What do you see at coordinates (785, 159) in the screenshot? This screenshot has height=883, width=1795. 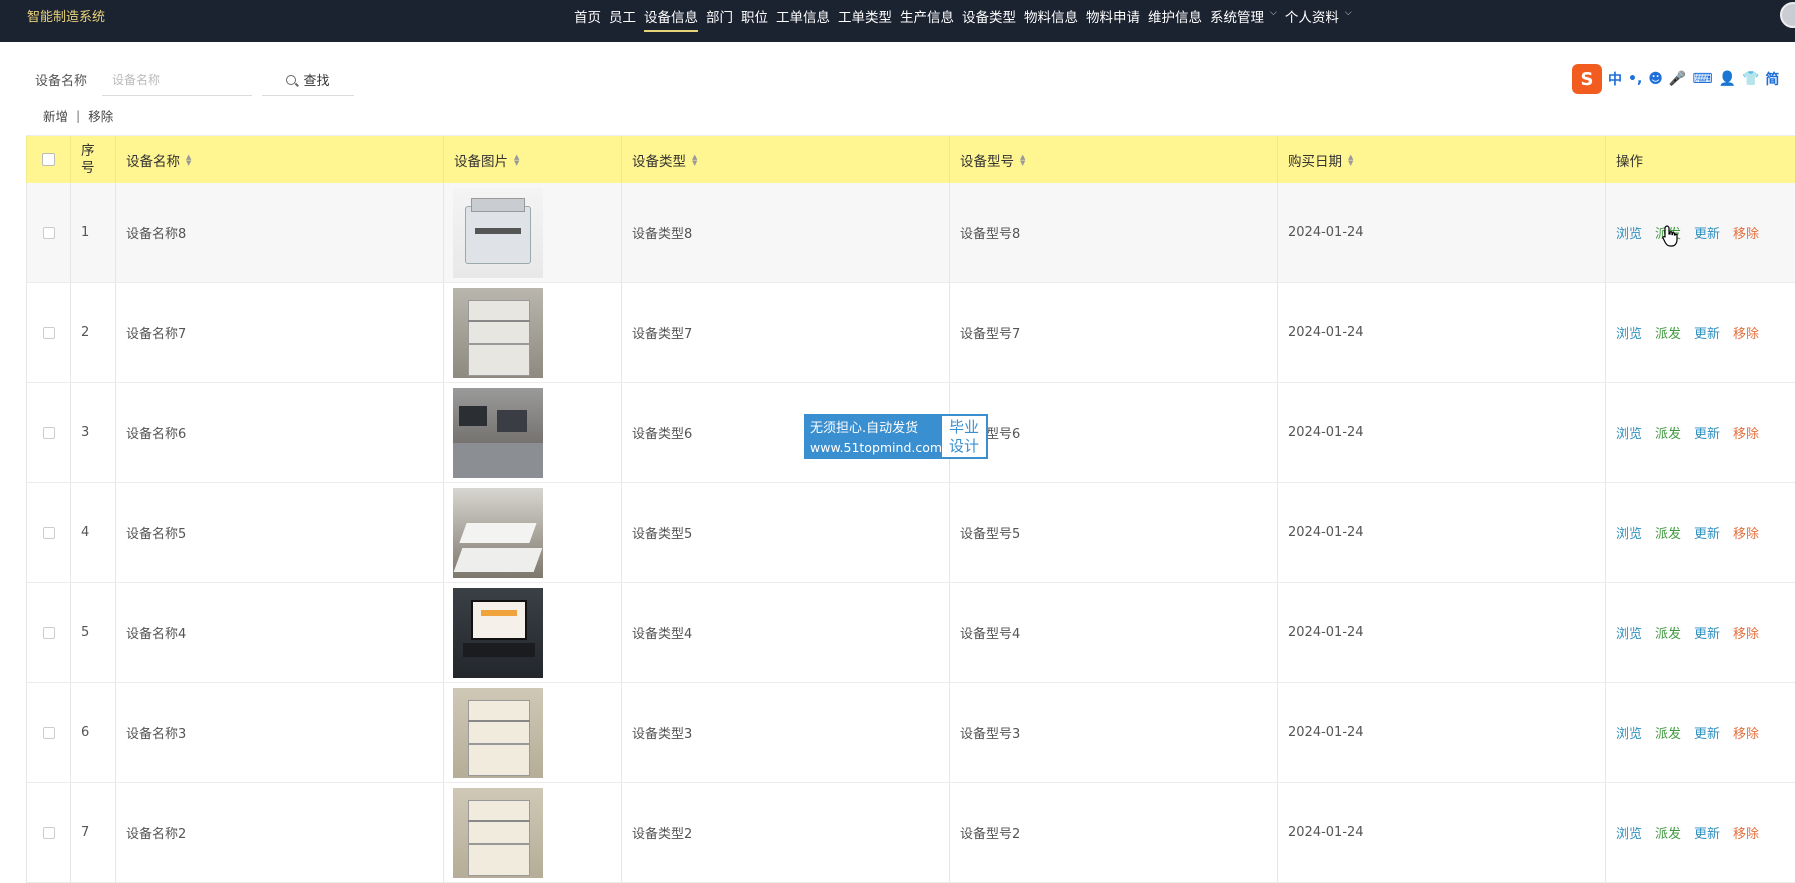 I see `header-type: 设备类型 ▲ ▼` at bounding box center [785, 159].